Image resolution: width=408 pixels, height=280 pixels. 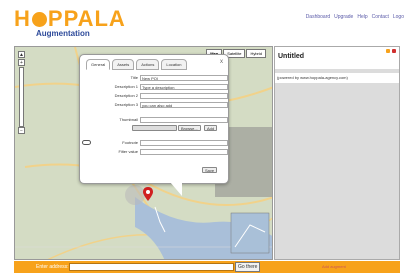 What do you see at coordinates (343, 17) in the screenshot?
I see `nav-upgrade: Upgrade` at bounding box center [343, 17].